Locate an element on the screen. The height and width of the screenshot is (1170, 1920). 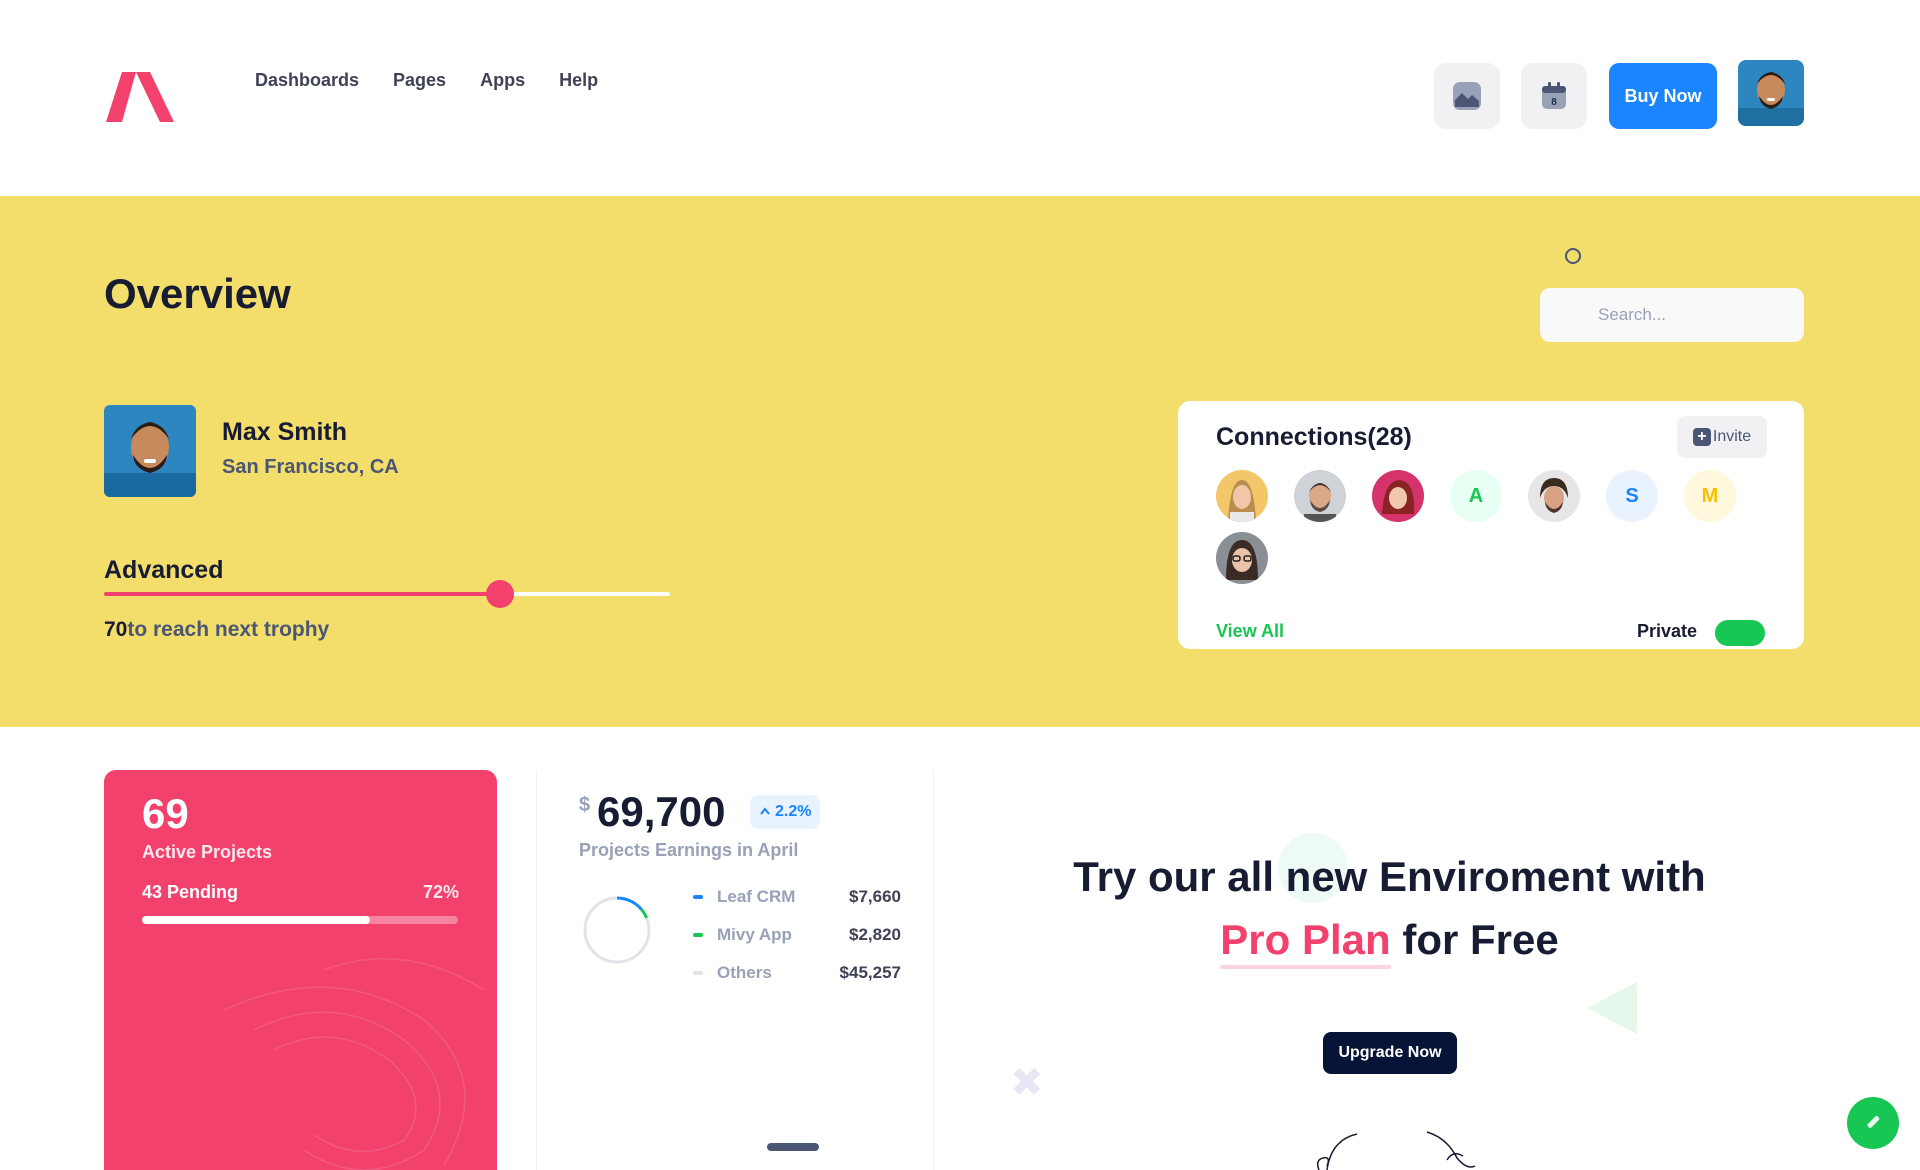
trophy-points: 70 is located at coordinates (116, 629).